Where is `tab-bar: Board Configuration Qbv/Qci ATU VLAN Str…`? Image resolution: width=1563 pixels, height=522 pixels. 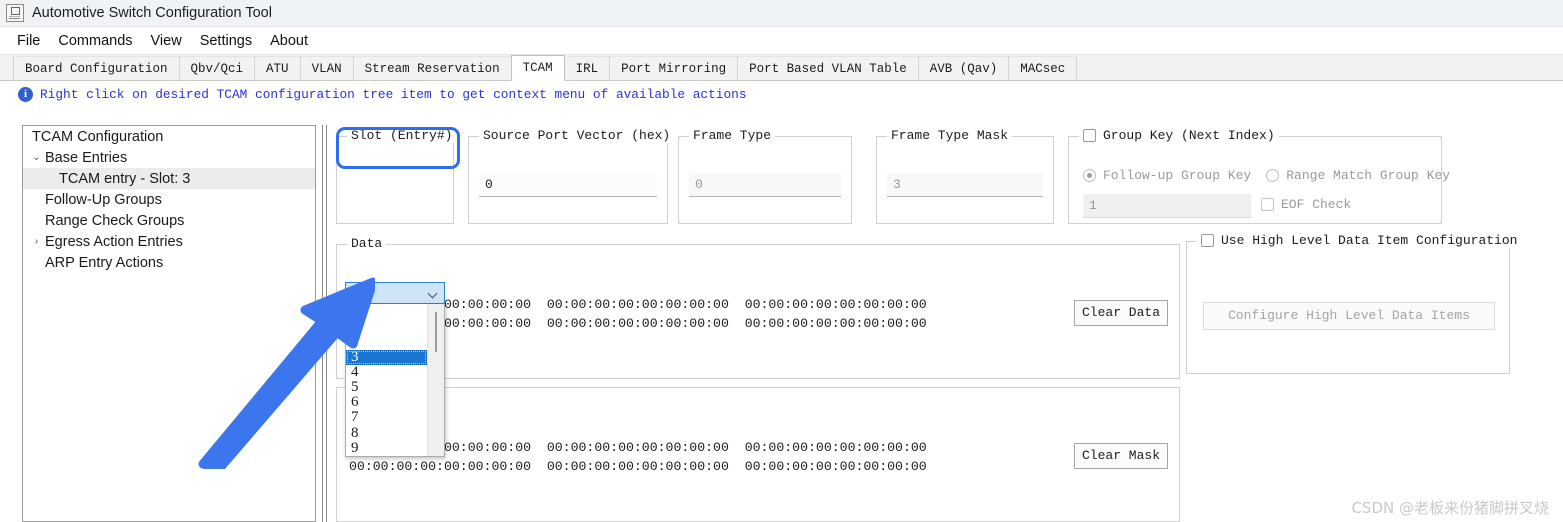 tab-bar: Board Configuration Qbv/Qci ATU VLAN Str… is located at coordinates (781, 68).